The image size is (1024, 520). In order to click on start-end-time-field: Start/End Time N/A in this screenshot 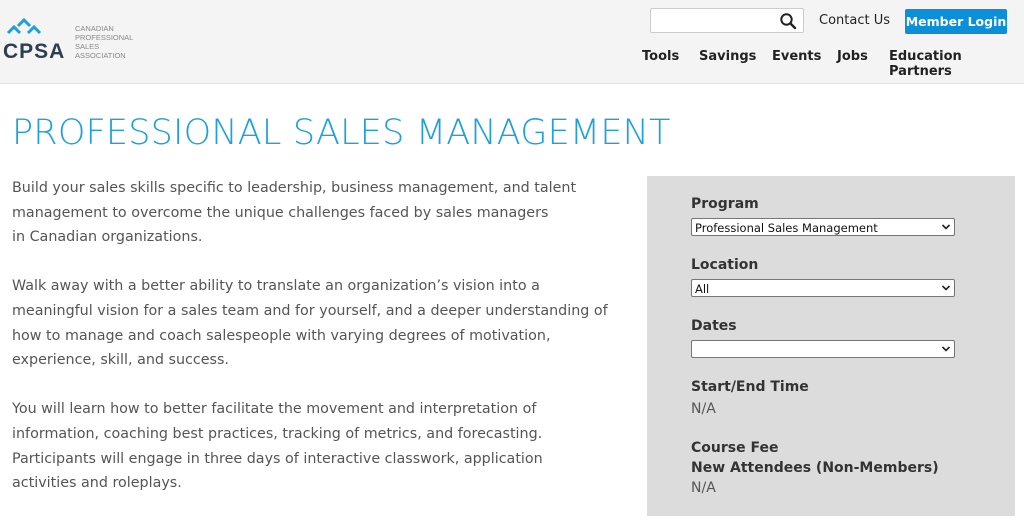, I will do `click(750, 398)`.